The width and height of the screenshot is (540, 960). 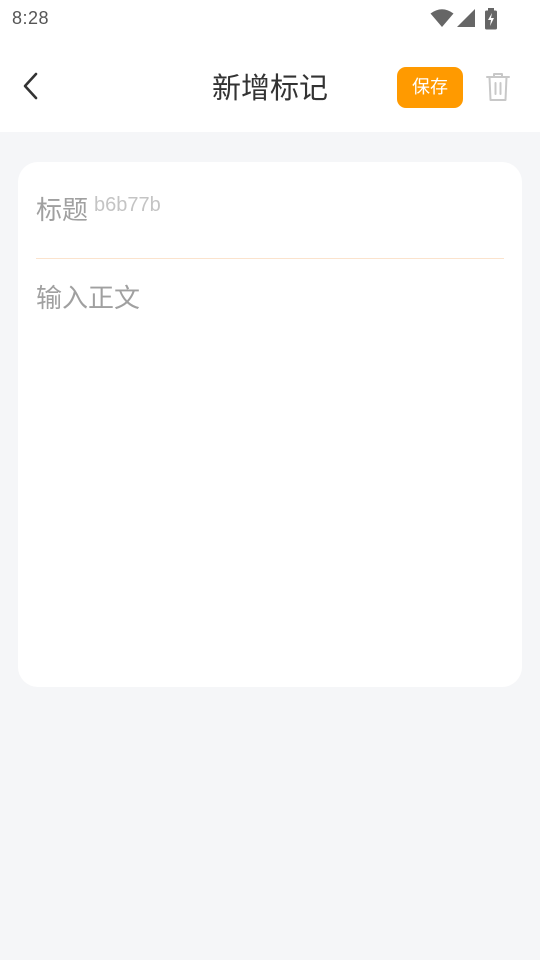 I want to click on status-bar: 8:28, so click(x=270, y=19).